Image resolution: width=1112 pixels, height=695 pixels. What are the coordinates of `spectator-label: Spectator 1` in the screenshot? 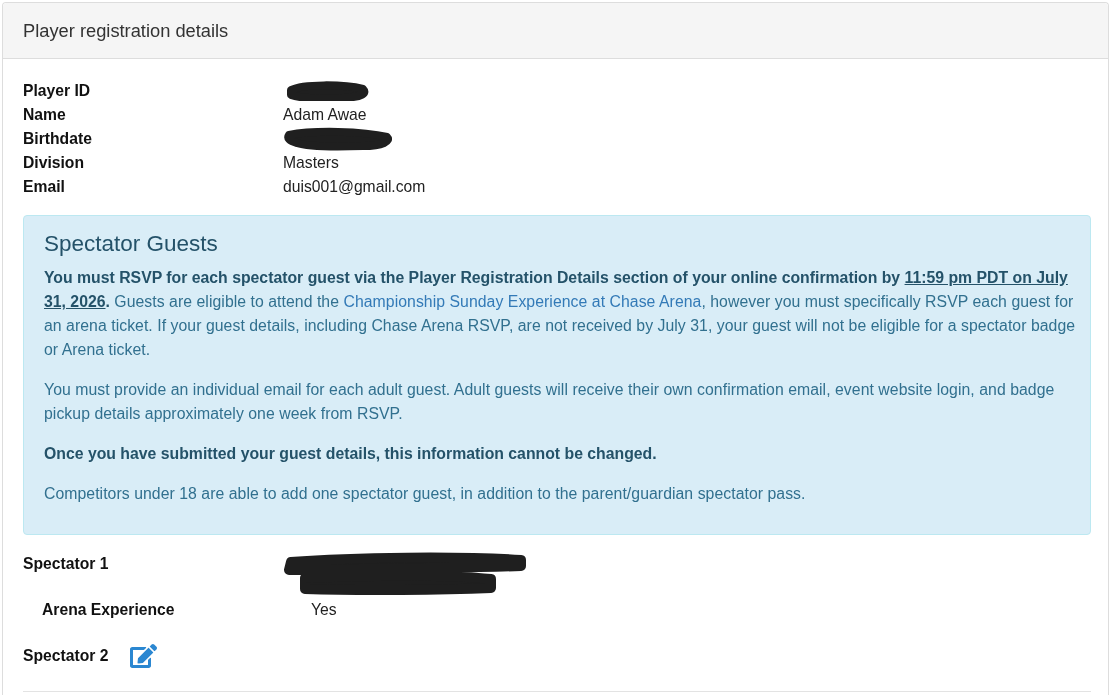 It's located at (66, 564).